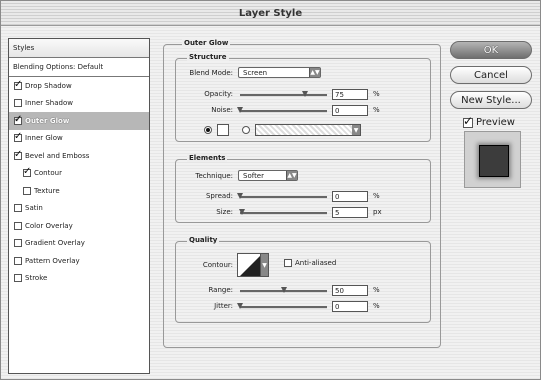  I want to click on cancel-button: Cancel, so click(491, 75).